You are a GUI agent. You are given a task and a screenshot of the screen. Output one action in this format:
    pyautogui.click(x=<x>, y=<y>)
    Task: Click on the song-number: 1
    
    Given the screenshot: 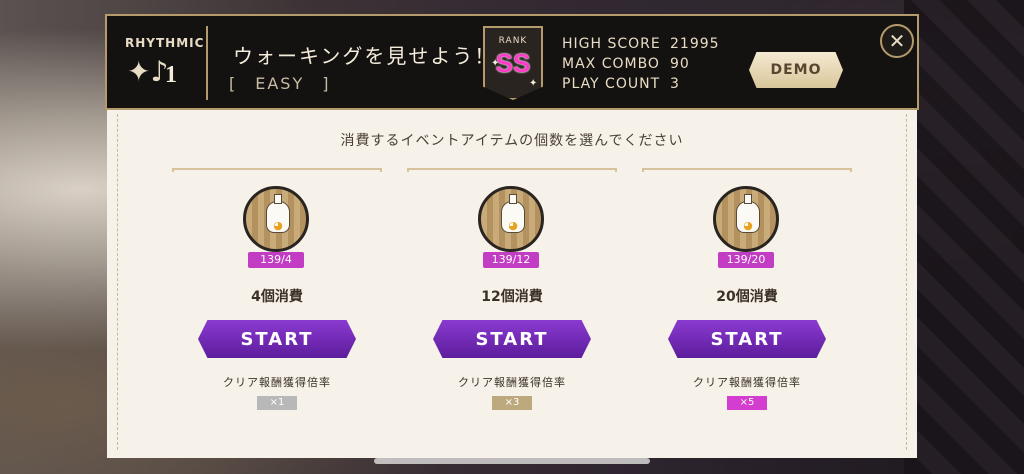 What is the action you would take?
    pyautogui.click(x=171, y=75)
    